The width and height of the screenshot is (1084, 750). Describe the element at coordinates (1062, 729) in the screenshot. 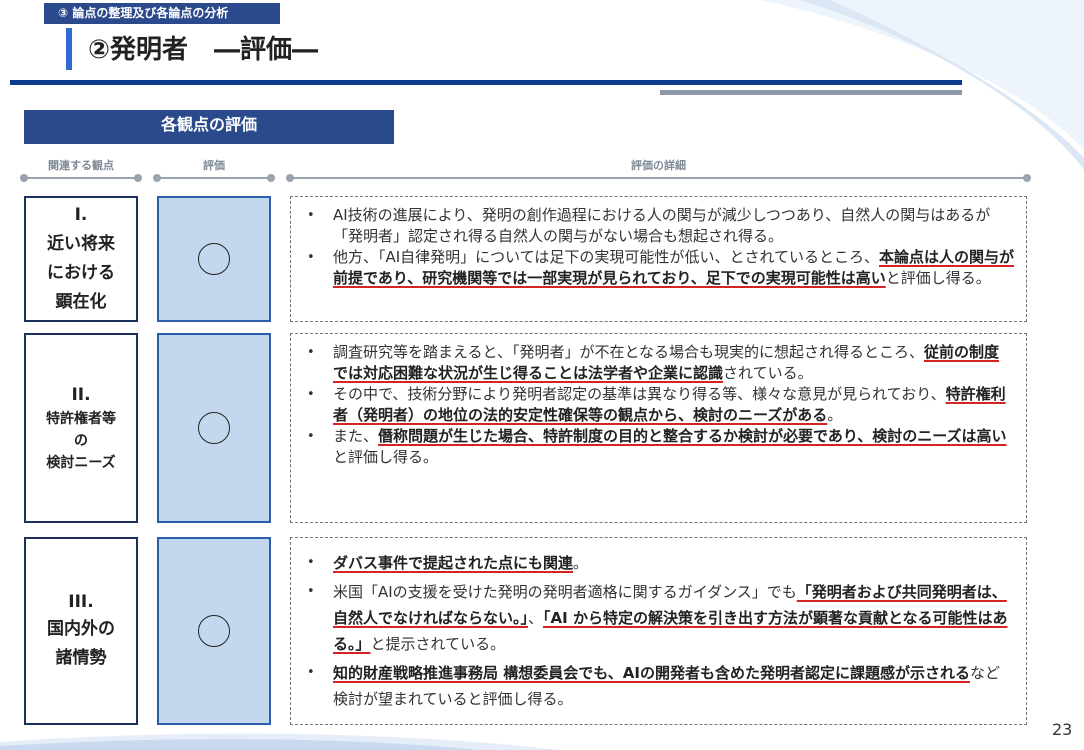

I see `page-number: 23` at that location.